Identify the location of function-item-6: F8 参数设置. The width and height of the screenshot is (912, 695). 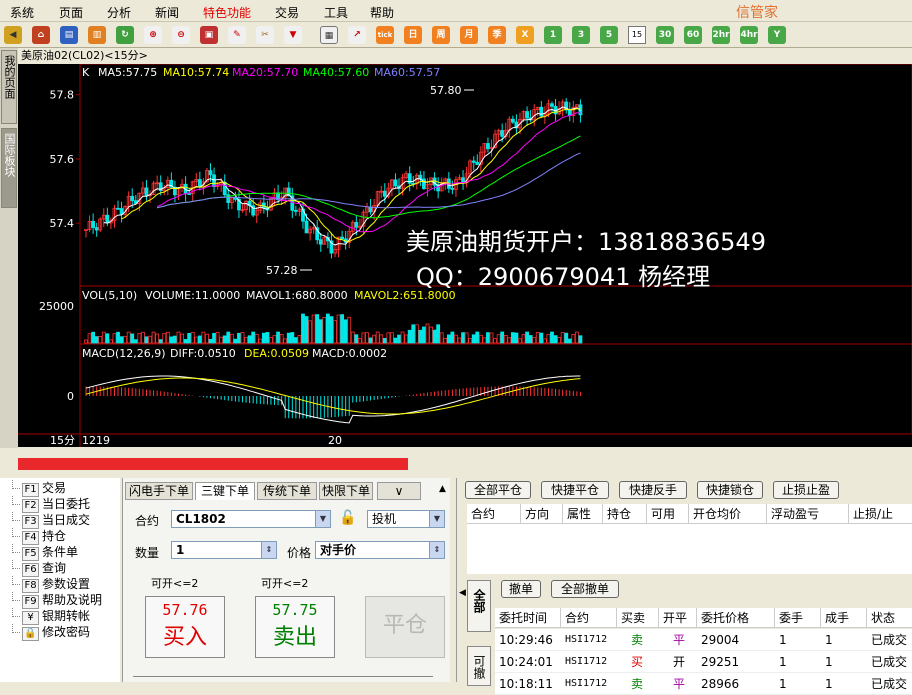
(51, 584).